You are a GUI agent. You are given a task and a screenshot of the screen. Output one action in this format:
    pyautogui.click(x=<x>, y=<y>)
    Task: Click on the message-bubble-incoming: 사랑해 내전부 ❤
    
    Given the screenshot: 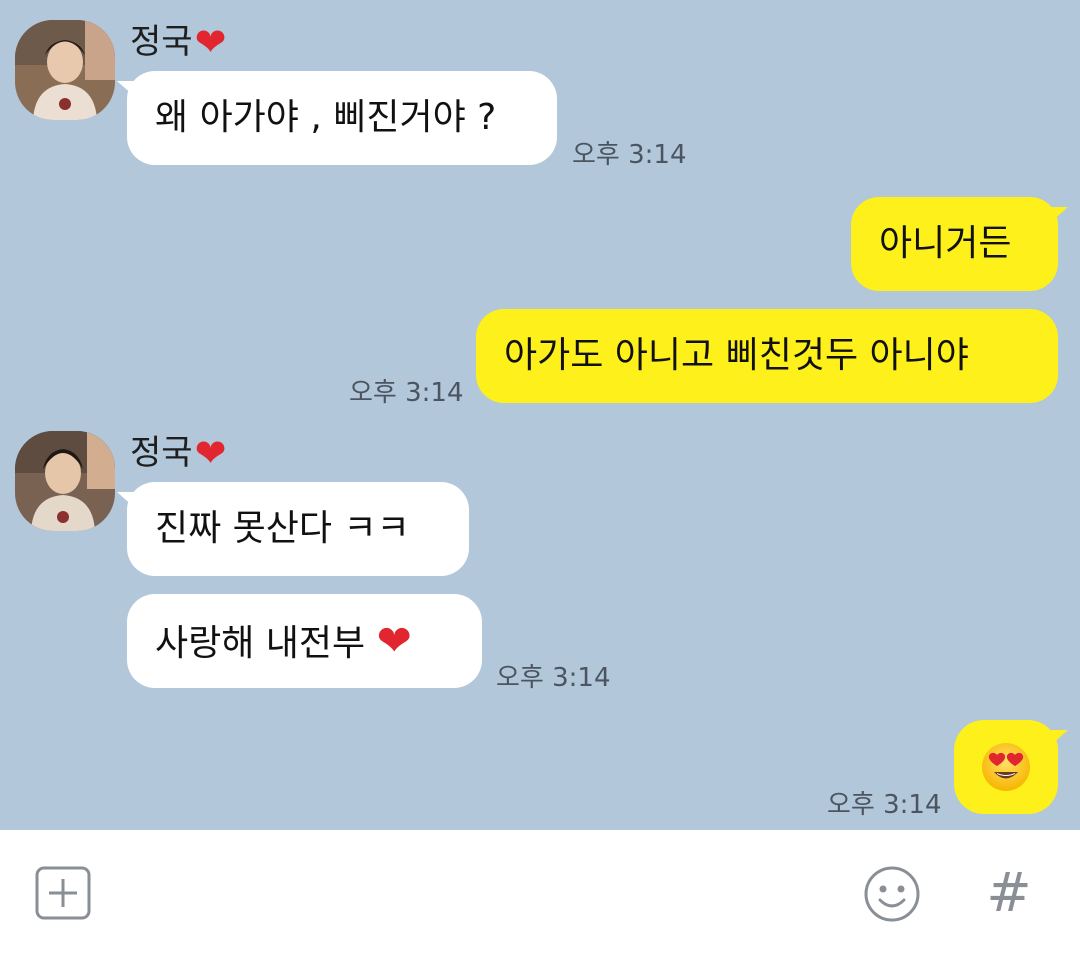 What is the action you would take?
    pyautogui.click(x=304, y=641)
    